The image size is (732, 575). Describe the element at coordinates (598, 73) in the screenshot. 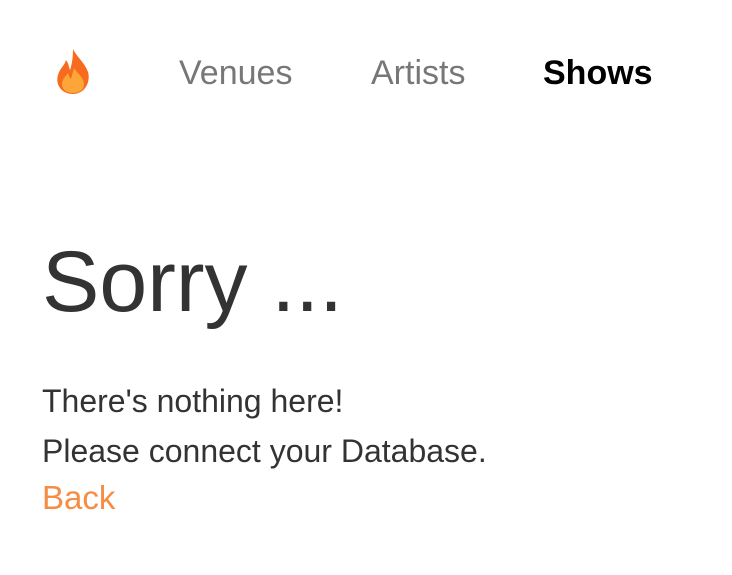

I see `nav-link-shows: Shows` at that location.